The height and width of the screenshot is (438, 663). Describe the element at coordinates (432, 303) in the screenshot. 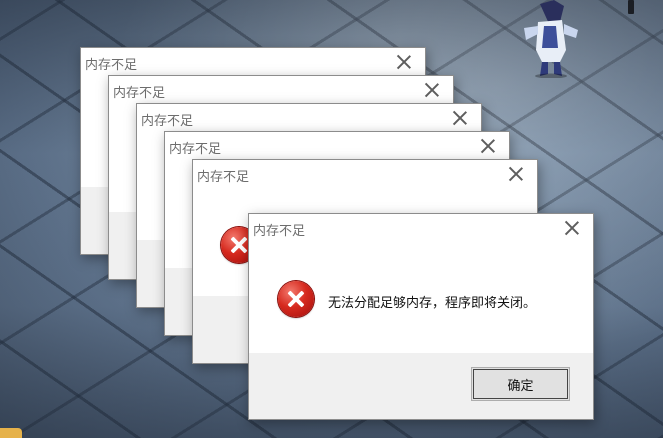

I see `error-message: 无法分配足够内存，程序即将关闭。` at that location.